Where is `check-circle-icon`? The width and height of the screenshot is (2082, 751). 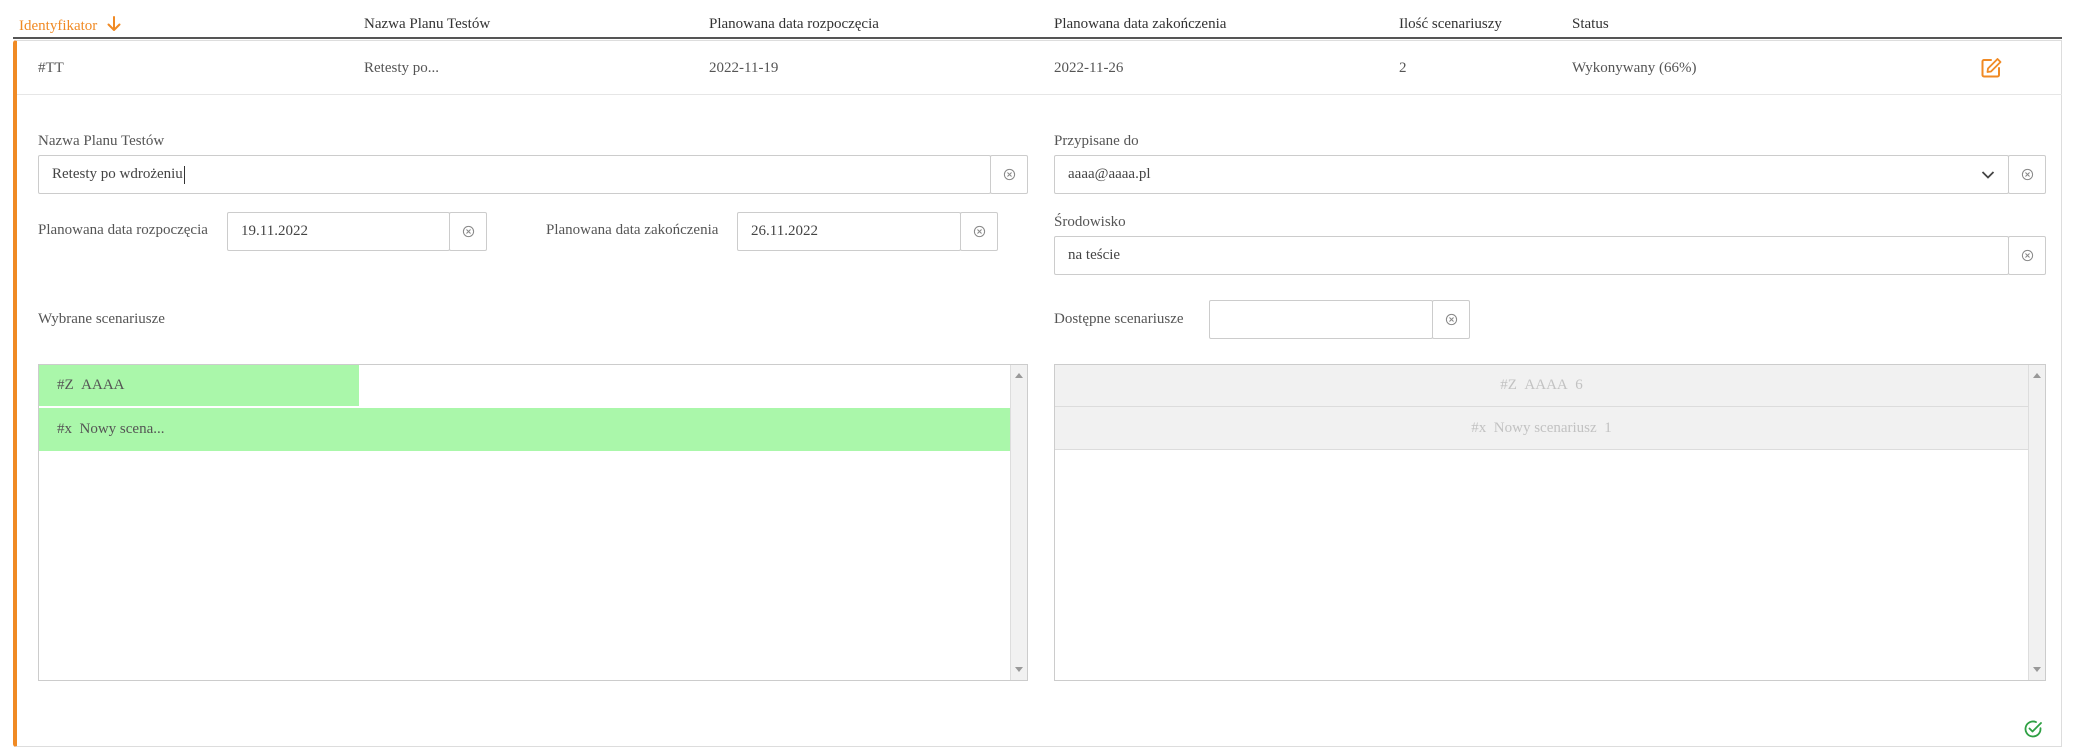
check-circle-icon is located at coordinates (2033, 729).